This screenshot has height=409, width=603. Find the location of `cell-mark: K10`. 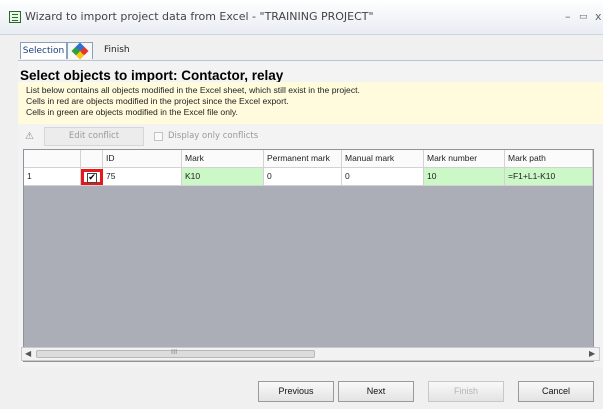

cell-mark: K10 is located at coordinates (223, 177).